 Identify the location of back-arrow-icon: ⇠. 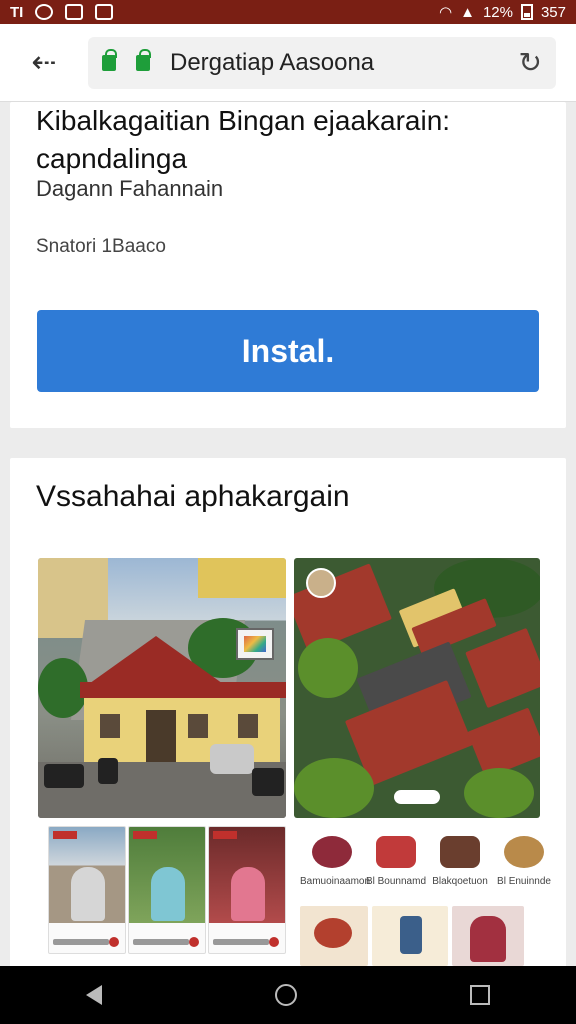
(44, 63).